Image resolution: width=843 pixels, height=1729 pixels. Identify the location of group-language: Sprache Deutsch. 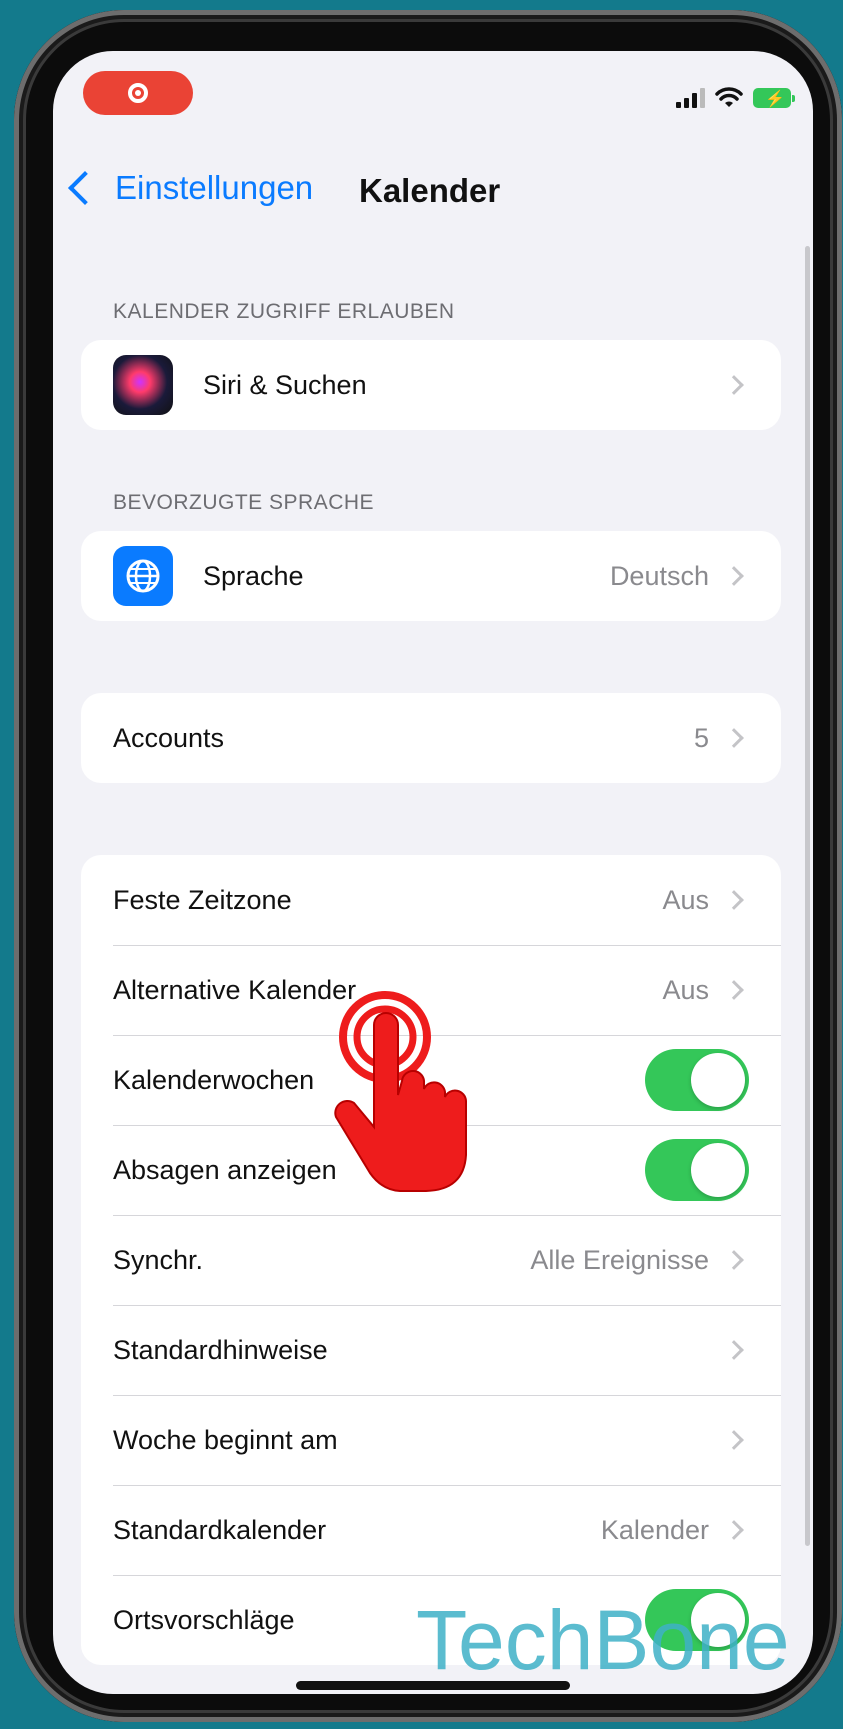
(431, 576).